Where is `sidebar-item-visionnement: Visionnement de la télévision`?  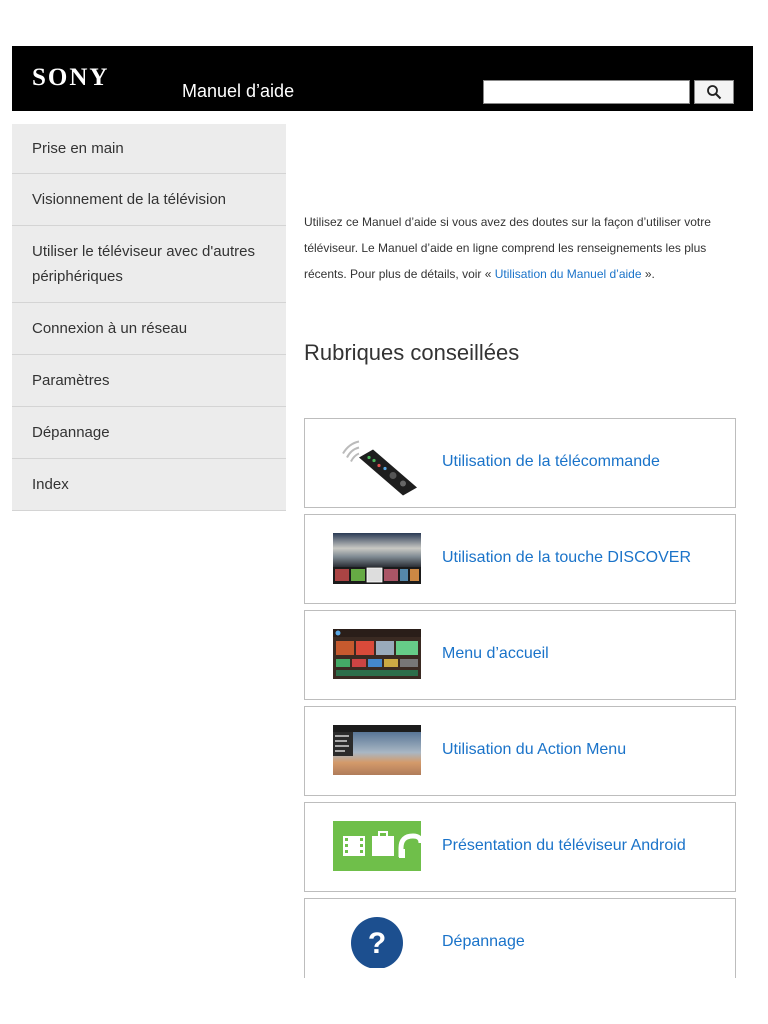 sidebar-item-visionnement: Visionnement de la télévision is located at coordinates (149, 200).